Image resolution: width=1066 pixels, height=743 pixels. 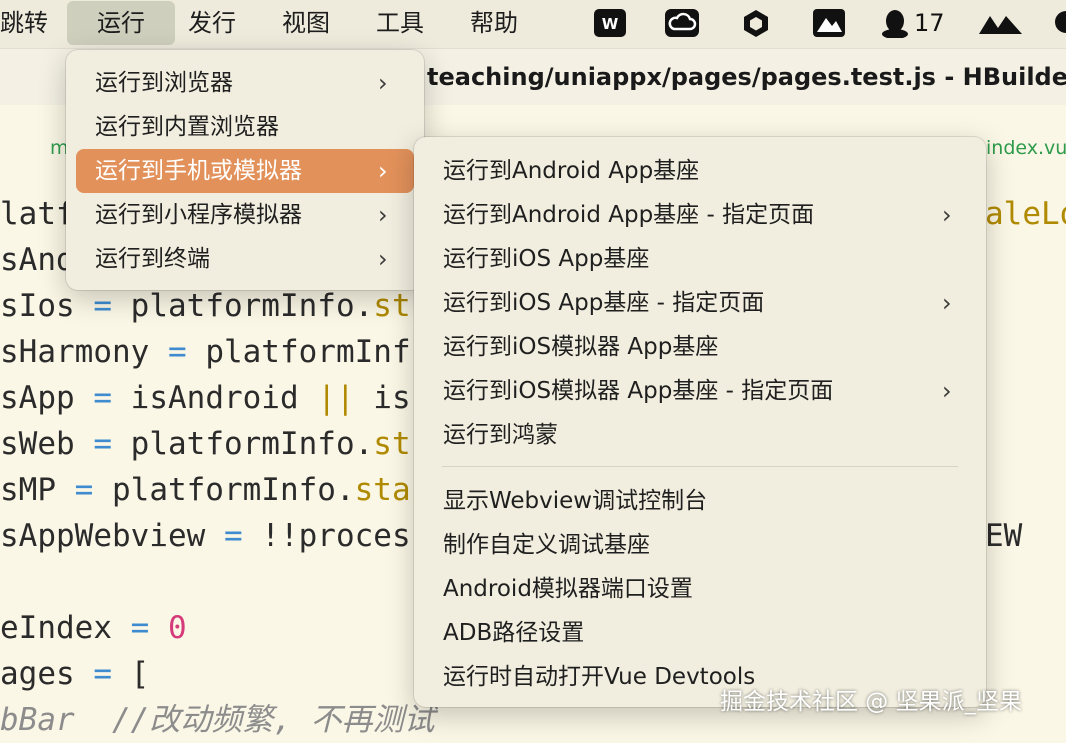 I want to click on menu-item-label: 运行到iOS模拟器 App基座, so click(x=581, y=347).